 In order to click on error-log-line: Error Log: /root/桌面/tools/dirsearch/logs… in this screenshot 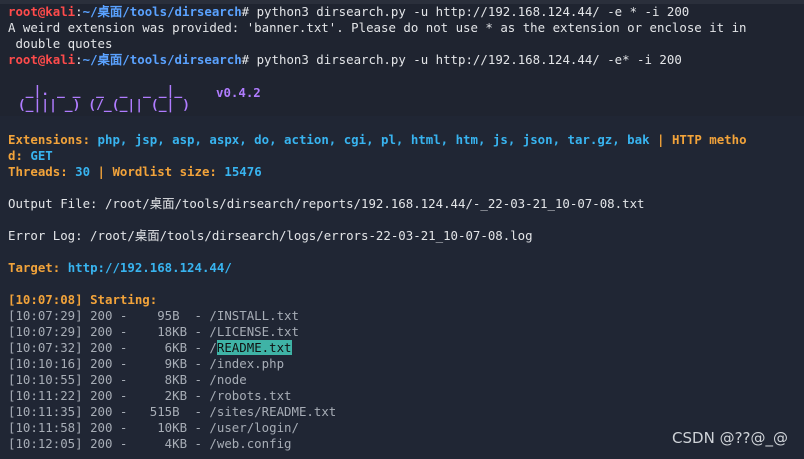, I will do `click(270, 235)`.